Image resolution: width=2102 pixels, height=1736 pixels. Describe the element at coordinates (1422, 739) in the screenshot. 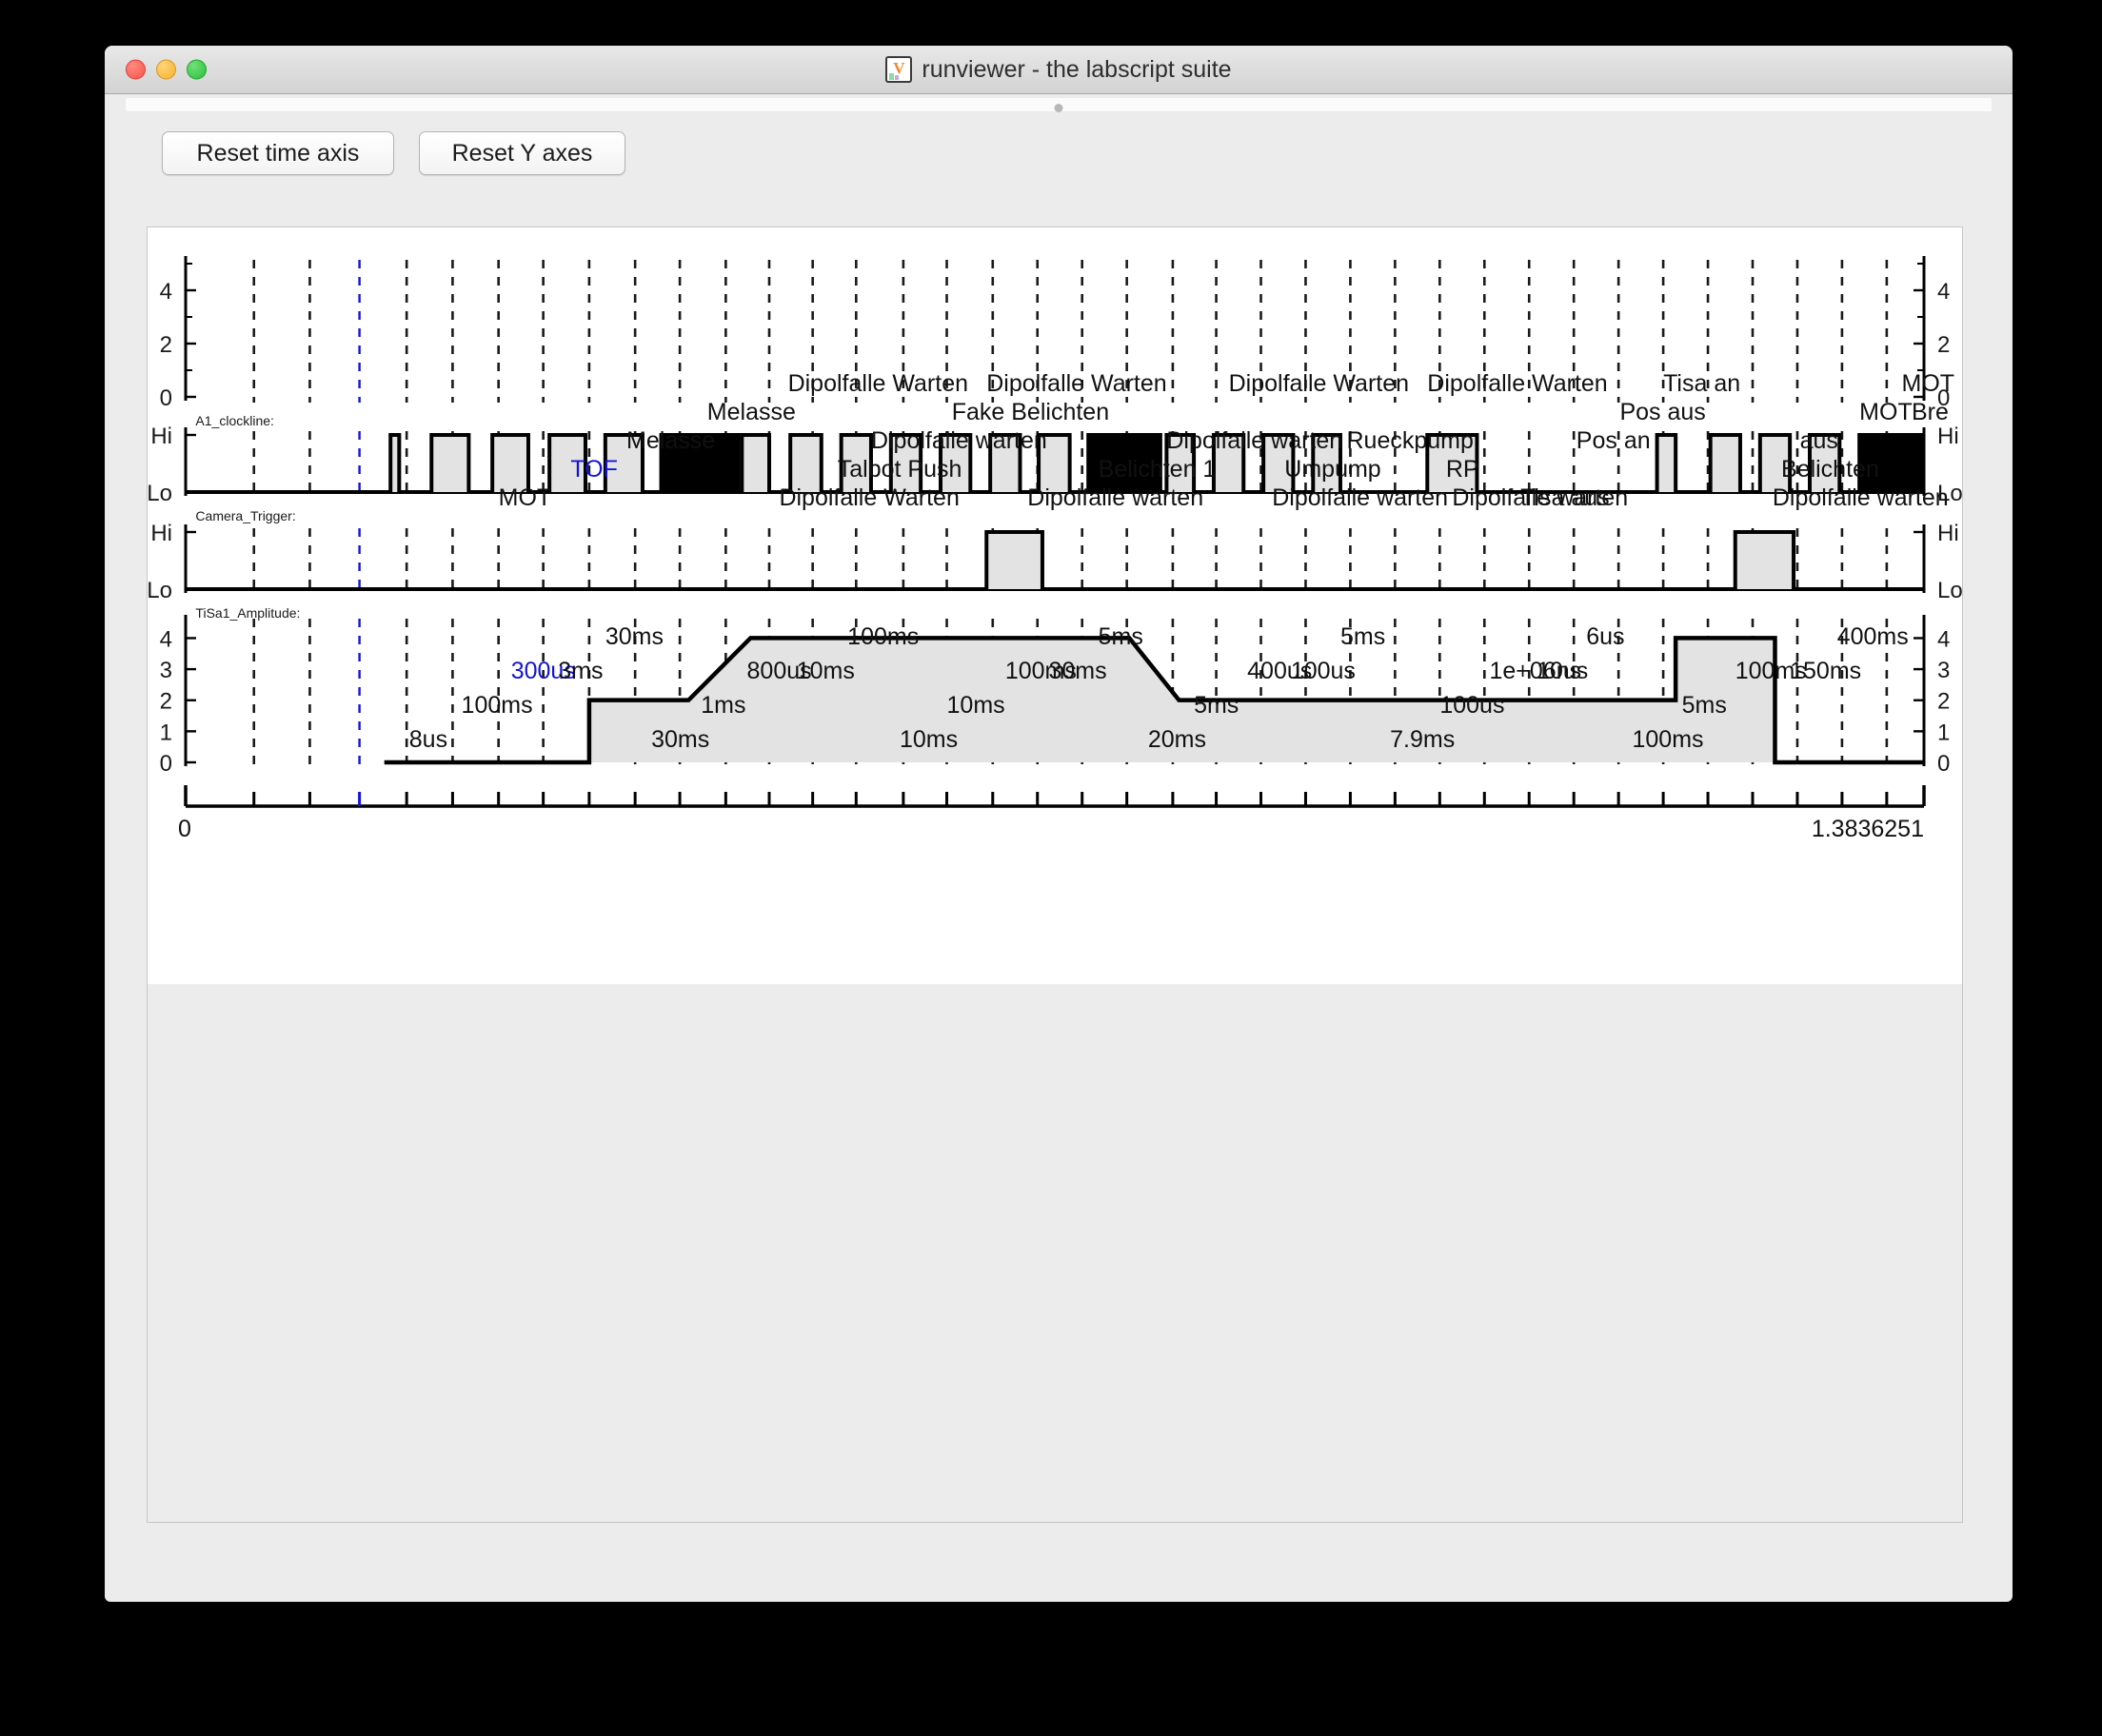

I see `duration-label: 7.9ms` at that location.